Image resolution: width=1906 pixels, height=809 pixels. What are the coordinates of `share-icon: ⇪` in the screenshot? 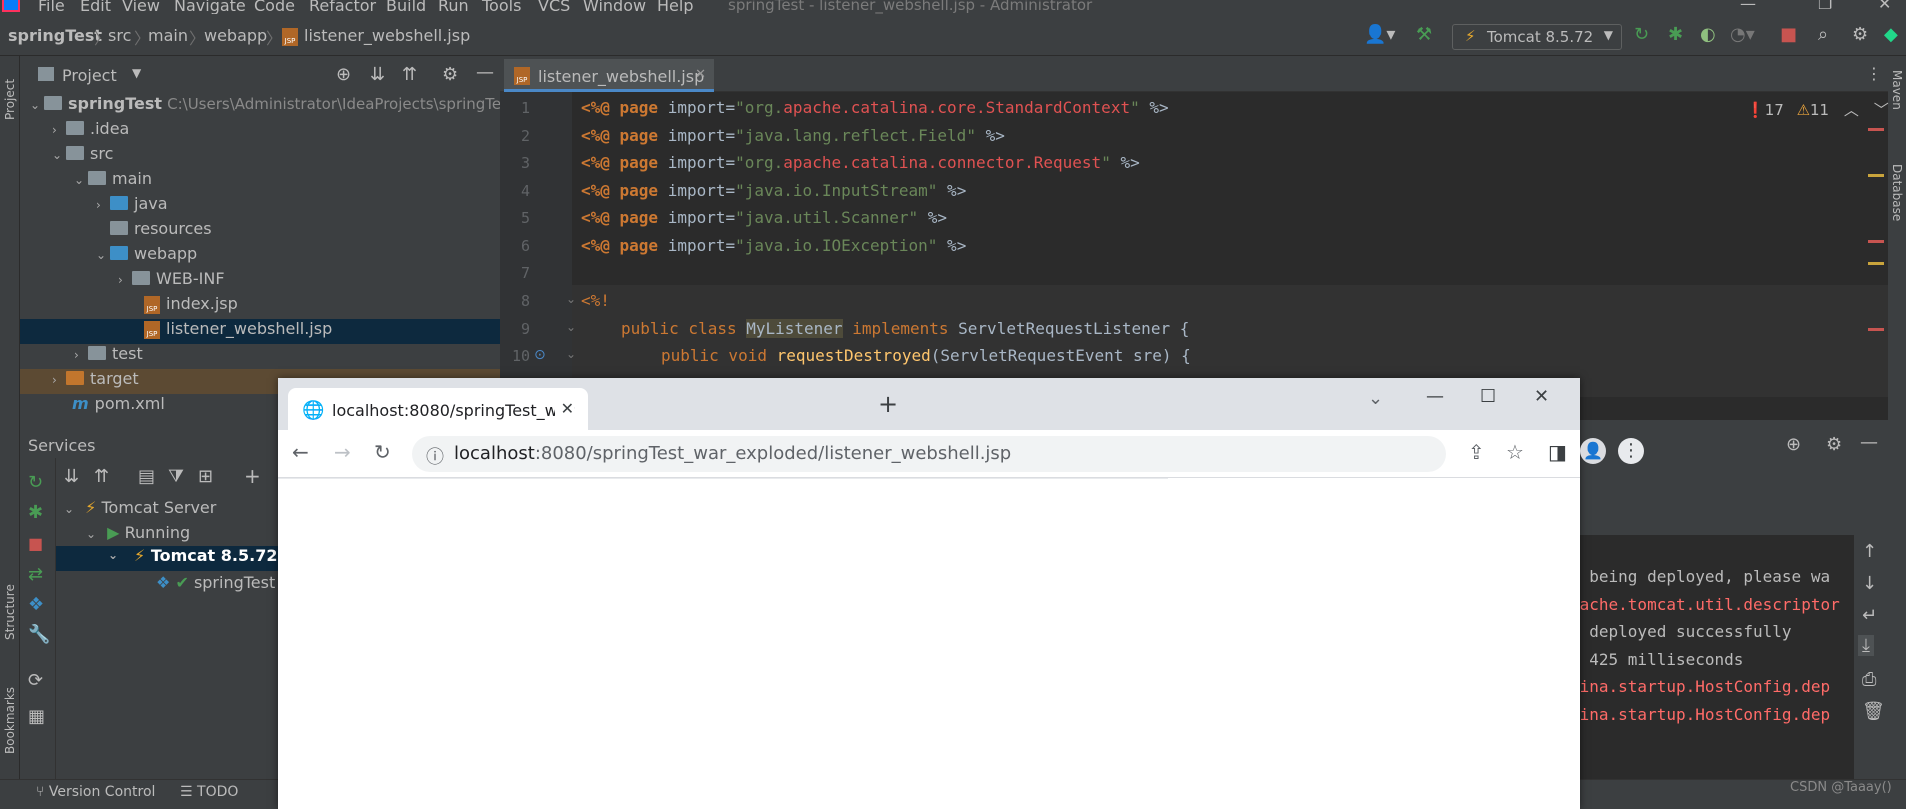 It's located at (1476, 452).